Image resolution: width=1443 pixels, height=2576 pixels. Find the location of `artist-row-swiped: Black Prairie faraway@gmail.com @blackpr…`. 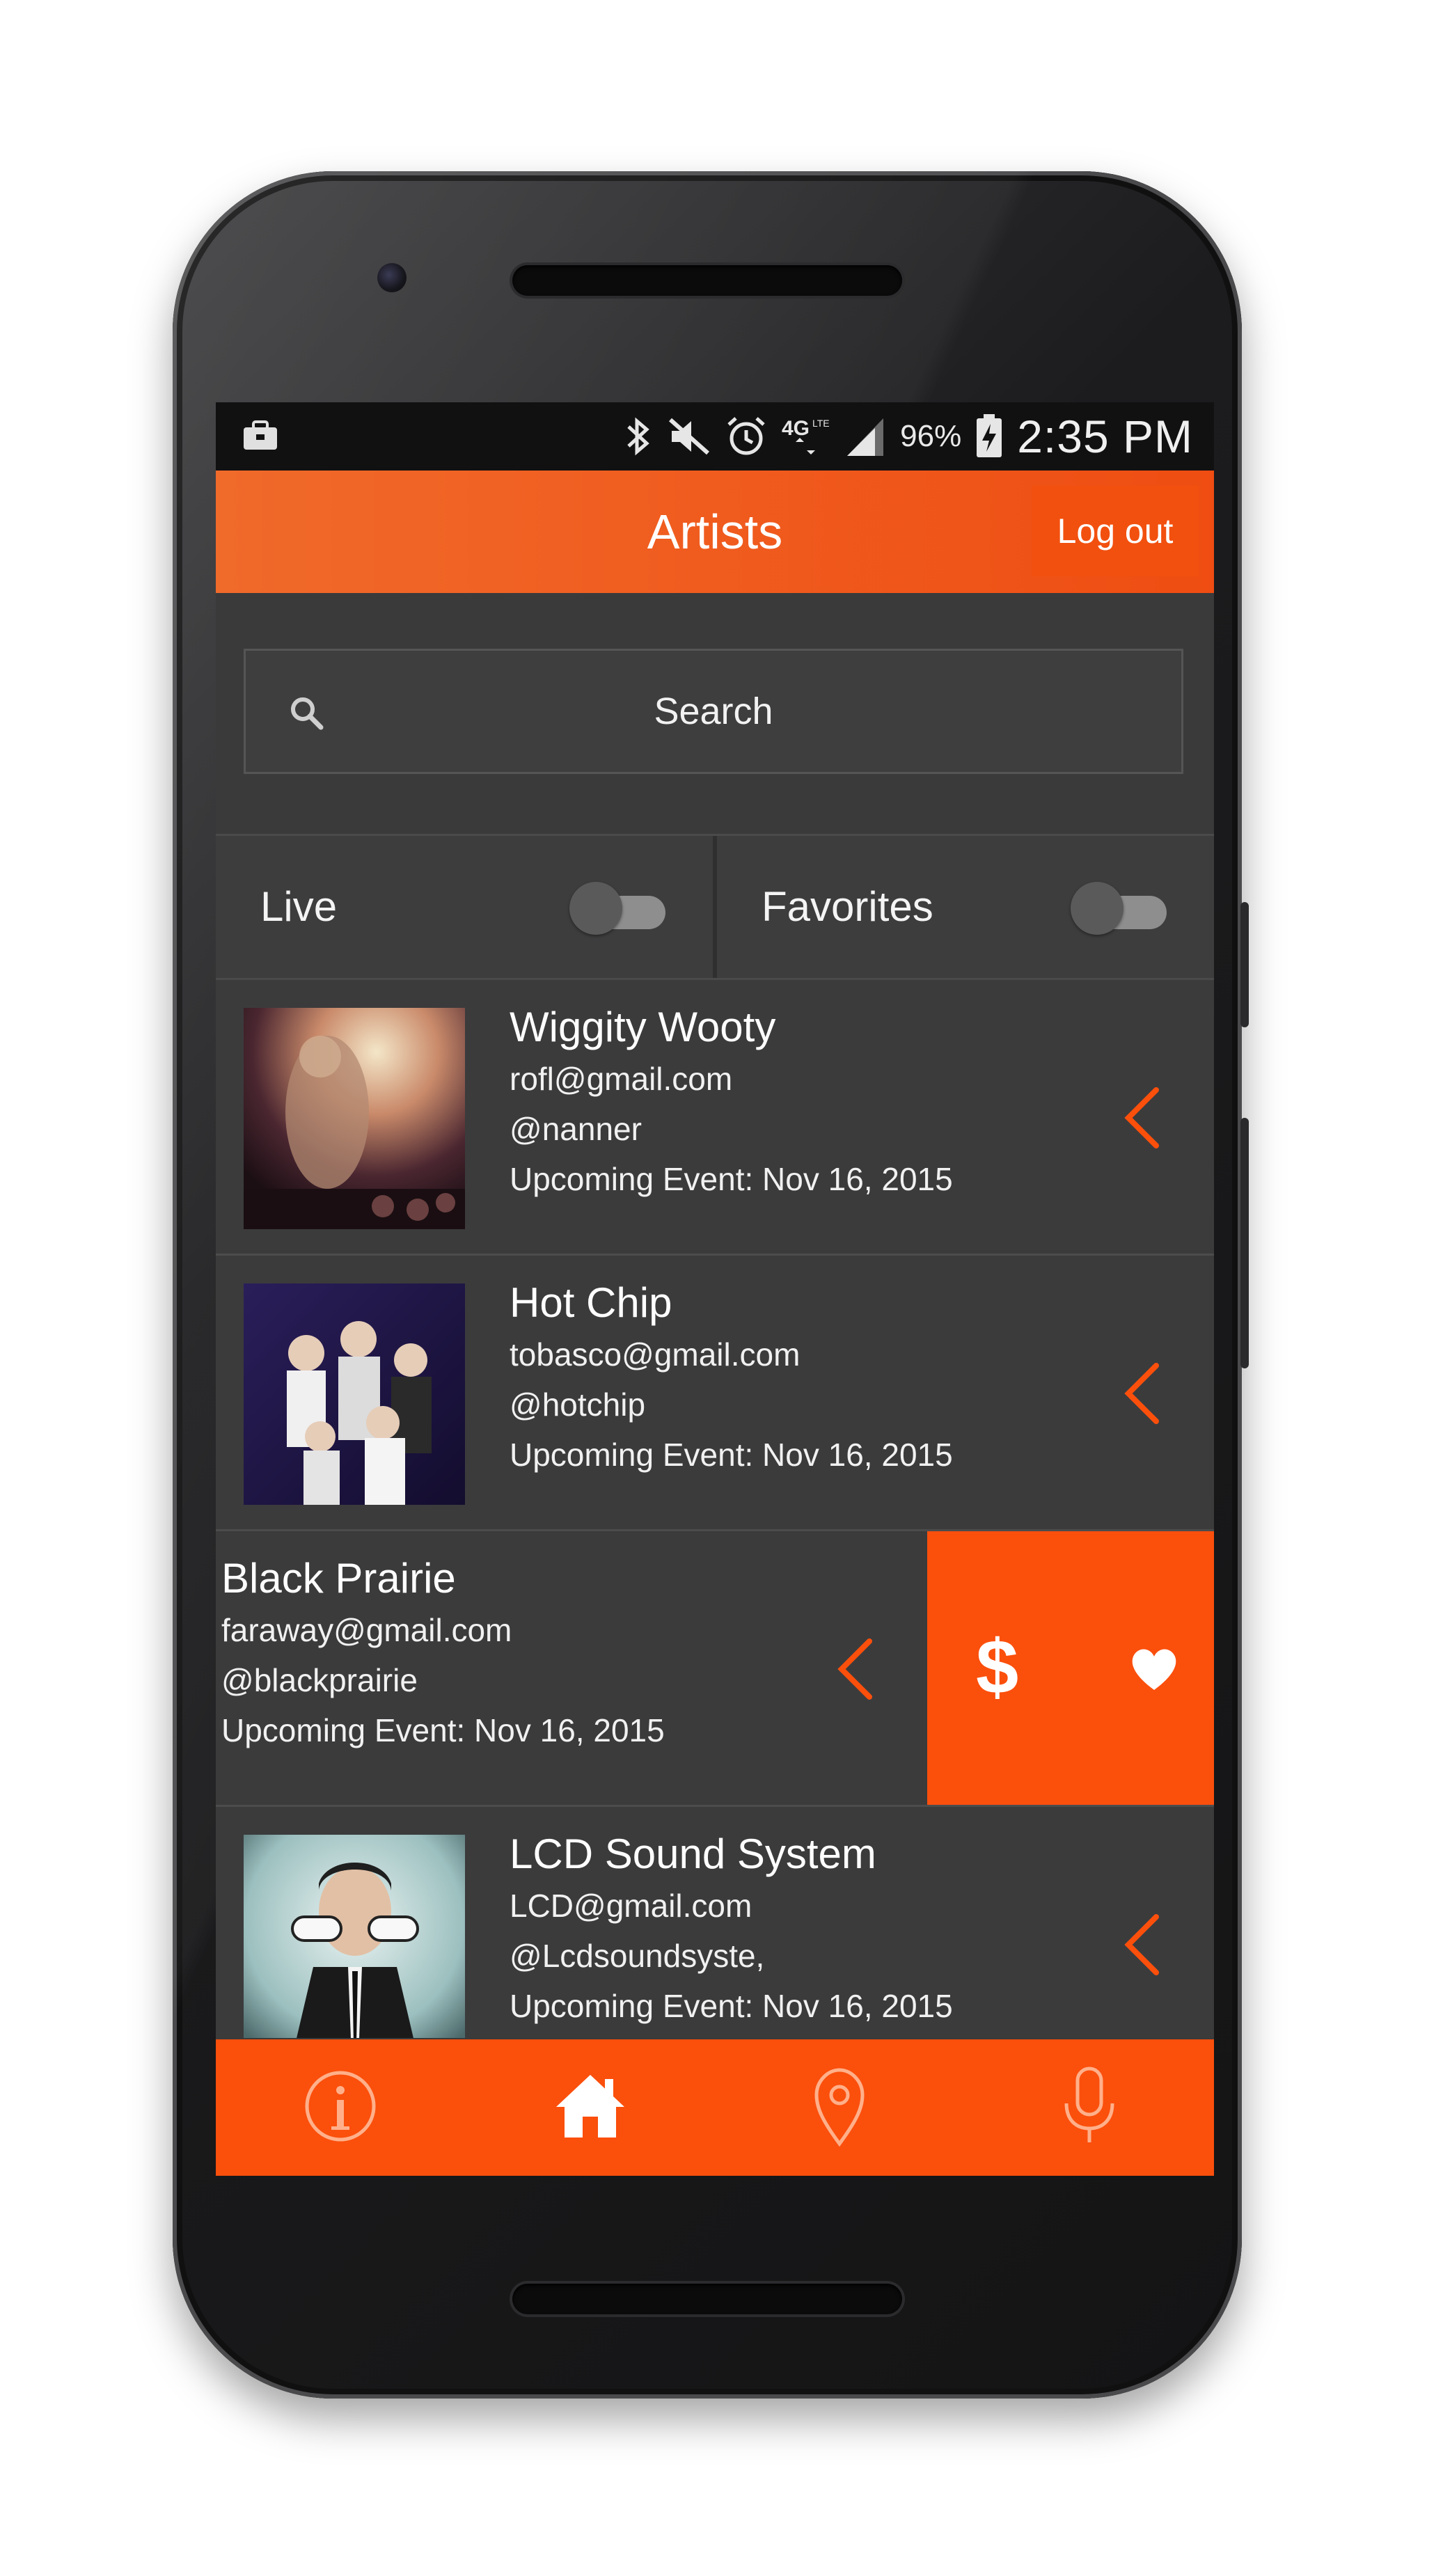

artist-row-swiped: Black Prairie faraway@gmail.com @blackpr… is located at coordinates (715, 1669).